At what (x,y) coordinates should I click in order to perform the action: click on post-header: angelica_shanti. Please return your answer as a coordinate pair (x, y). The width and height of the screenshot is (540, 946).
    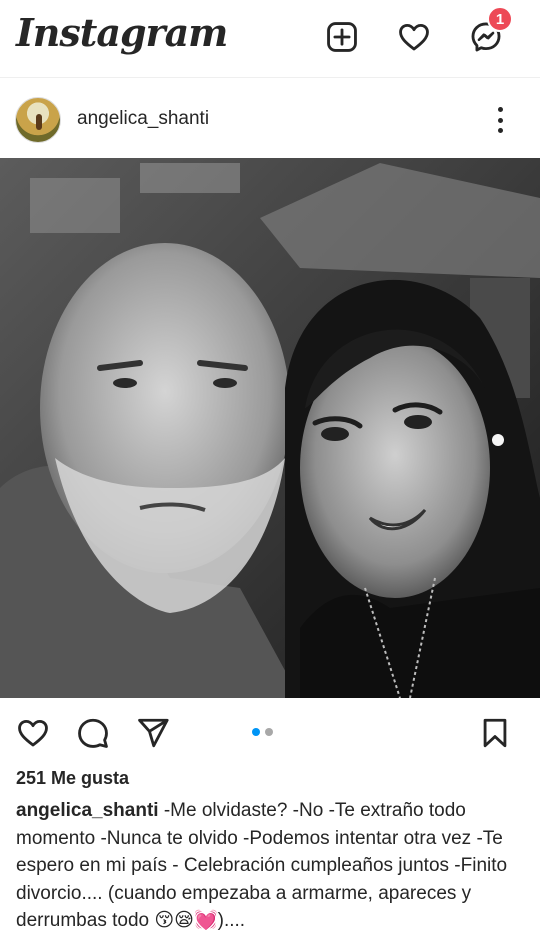
    Looking at the image, I should click on (270, 120).